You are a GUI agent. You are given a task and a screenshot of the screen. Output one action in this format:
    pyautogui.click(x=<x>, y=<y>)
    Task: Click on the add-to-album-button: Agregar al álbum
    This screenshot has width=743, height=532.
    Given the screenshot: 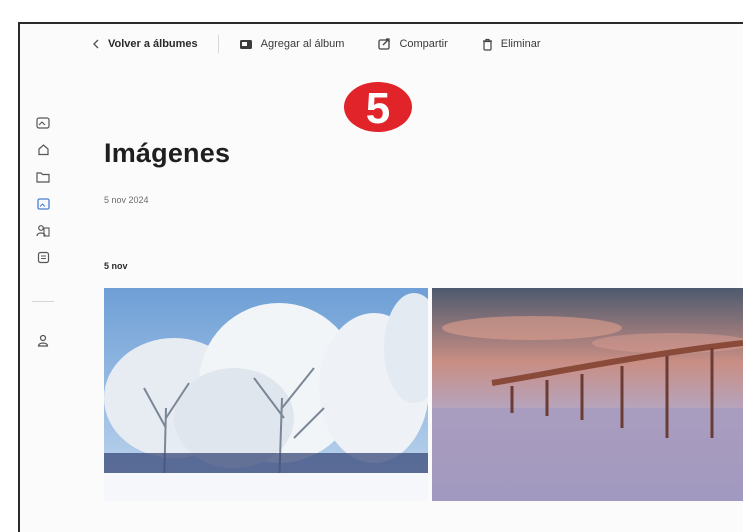 What is the action you would take?
    pyautogui.click(x=292, y=44)
    